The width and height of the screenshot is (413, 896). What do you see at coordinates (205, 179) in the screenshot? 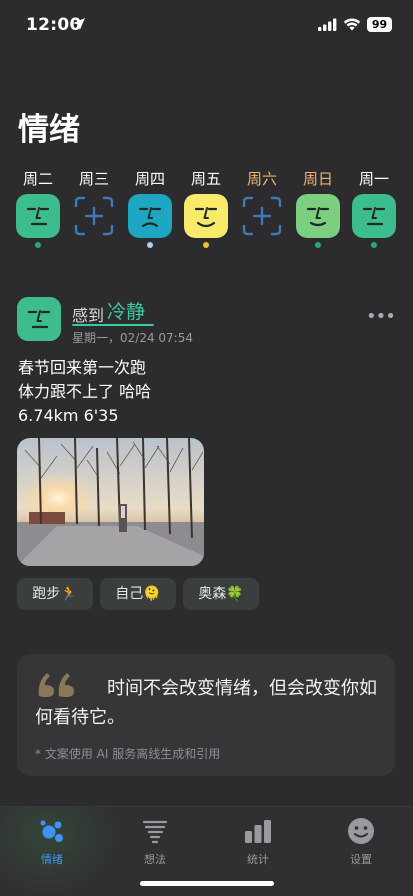
I see `day-label: 周五` at bounding box center [205, 179].